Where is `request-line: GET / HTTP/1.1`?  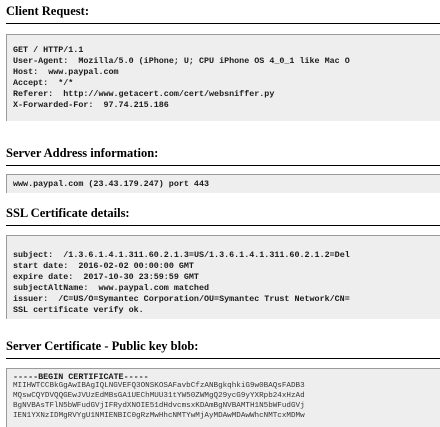
request-line: GET / HTTP/1.1 is located at coordinates (48, 50).